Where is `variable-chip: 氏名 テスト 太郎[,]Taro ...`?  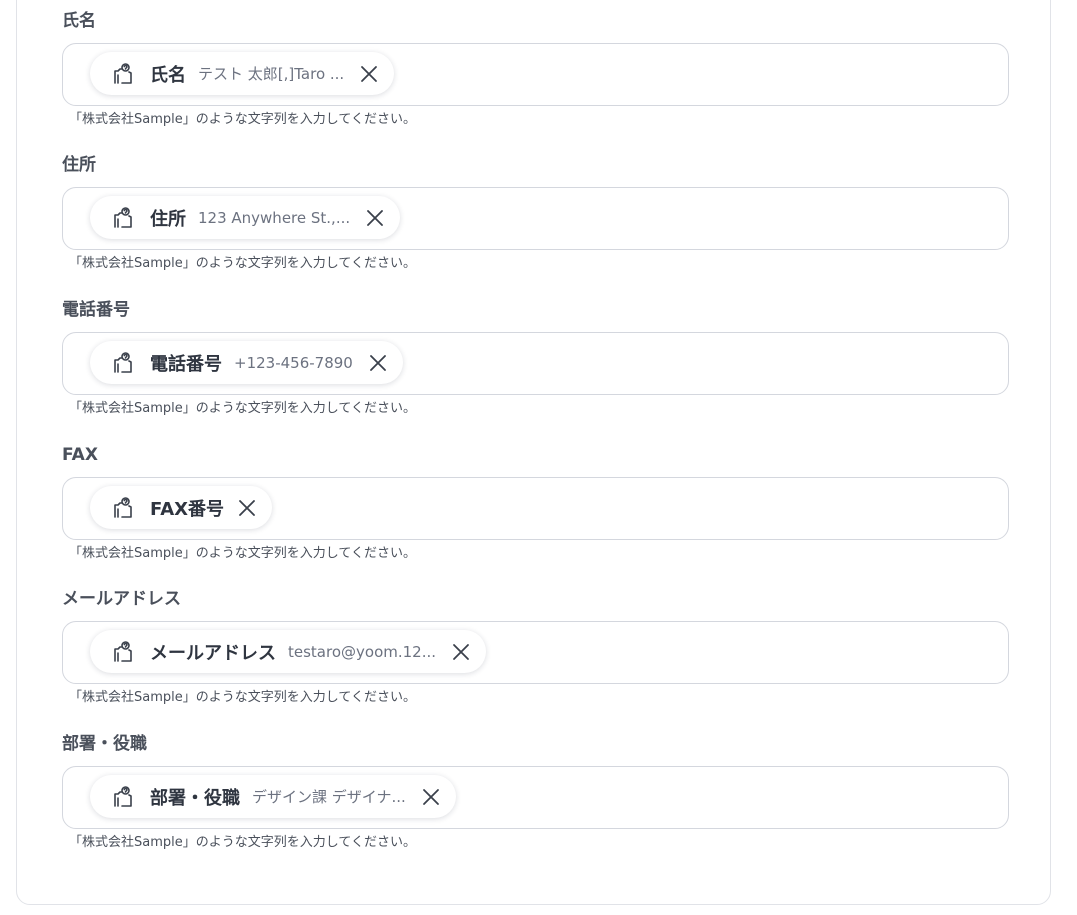
variable-chip: 氏名 テスト 太郎[,]Taro ... is located at coordinates (242, 73).